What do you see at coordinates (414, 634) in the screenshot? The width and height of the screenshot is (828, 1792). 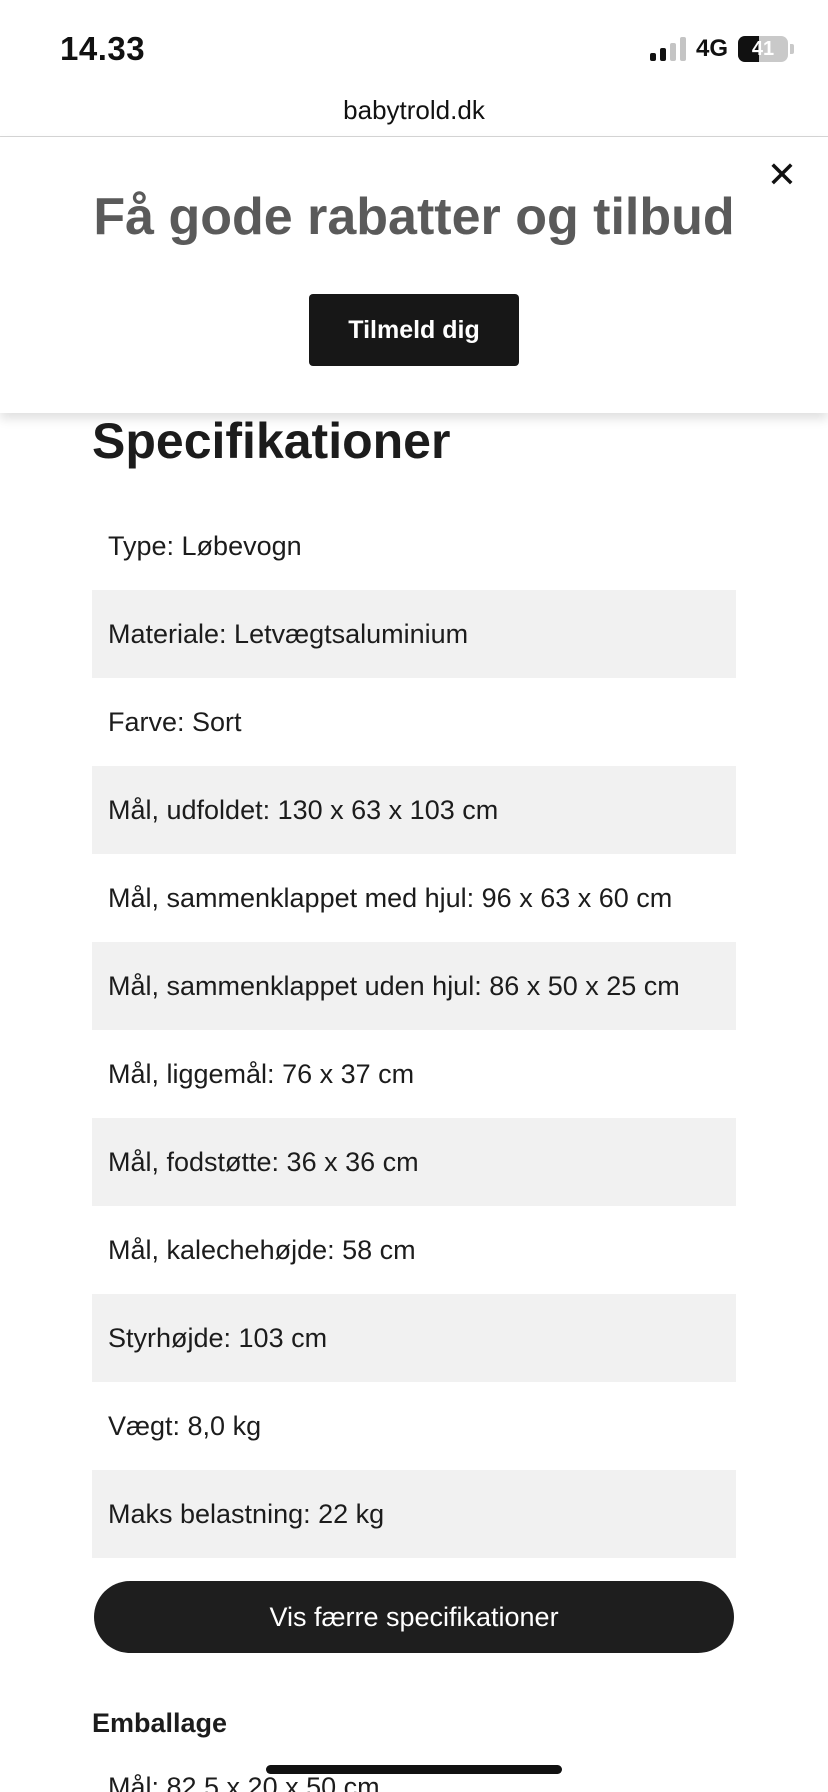 I see `spec-row: Materiale: Letvægtsaluminium` at bounding box center [414, 634].